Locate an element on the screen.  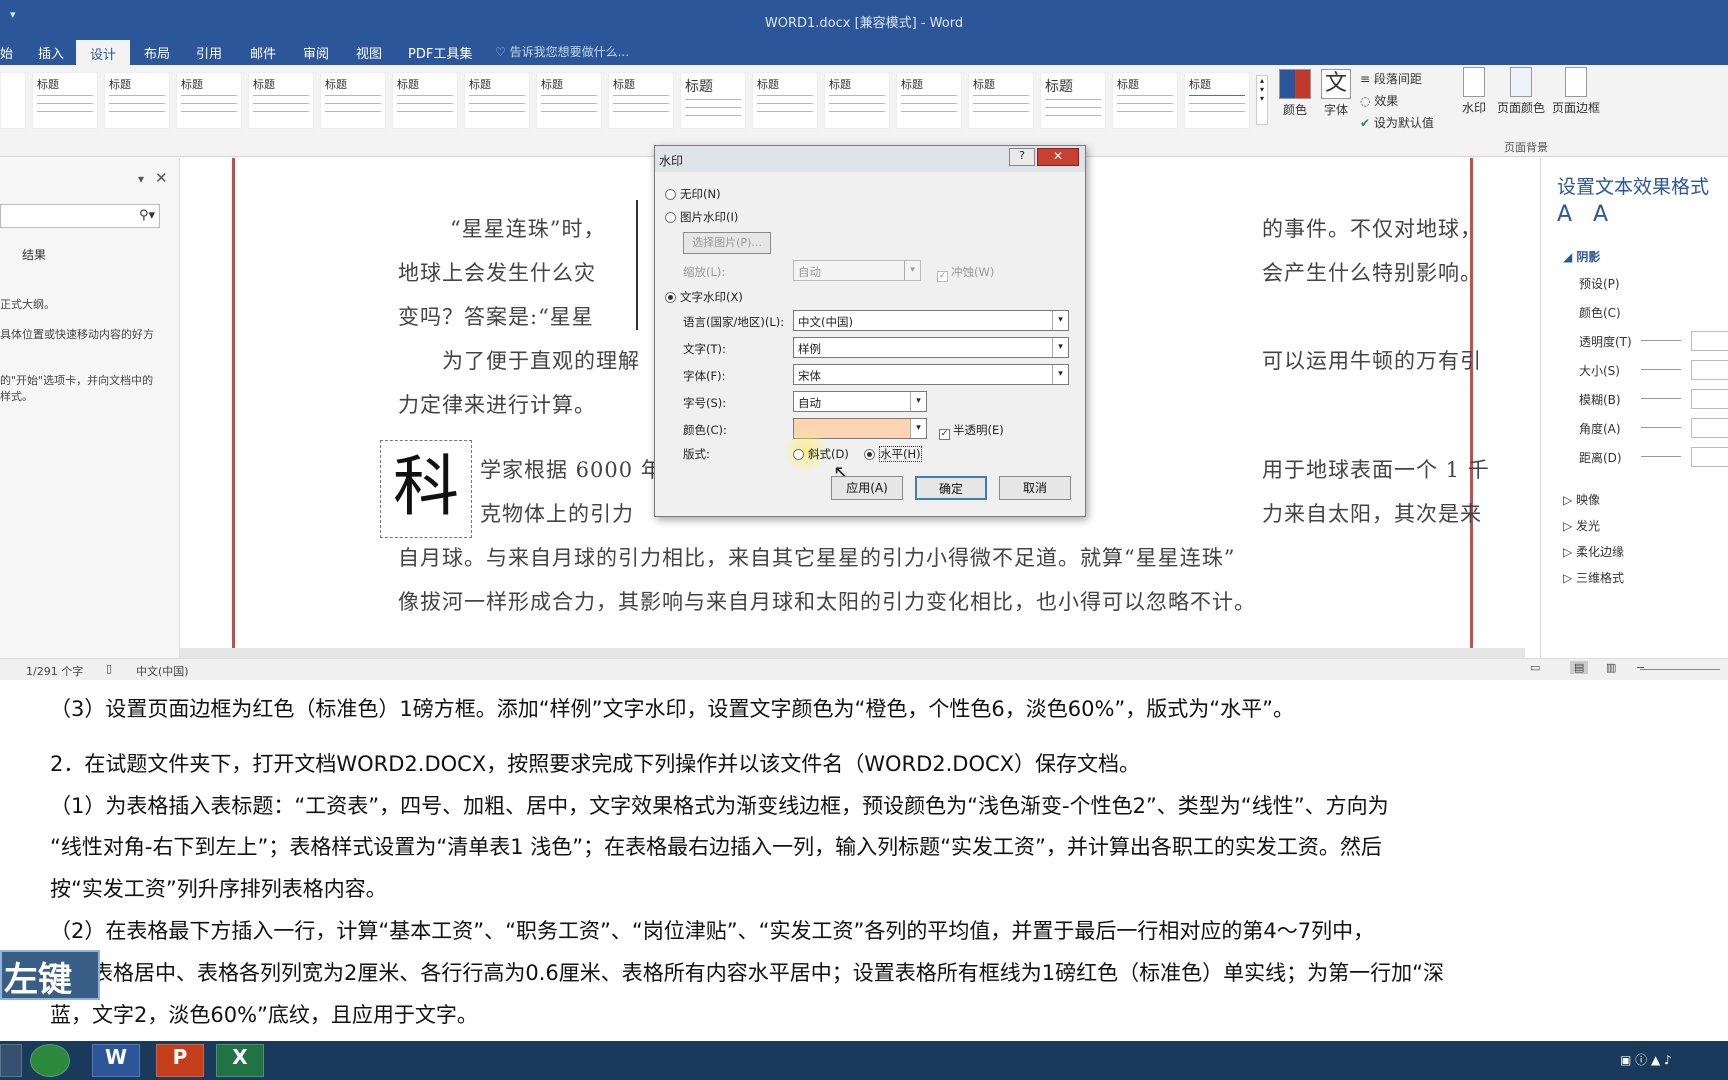
transparency-slider is located at coordinates (1661, 340).